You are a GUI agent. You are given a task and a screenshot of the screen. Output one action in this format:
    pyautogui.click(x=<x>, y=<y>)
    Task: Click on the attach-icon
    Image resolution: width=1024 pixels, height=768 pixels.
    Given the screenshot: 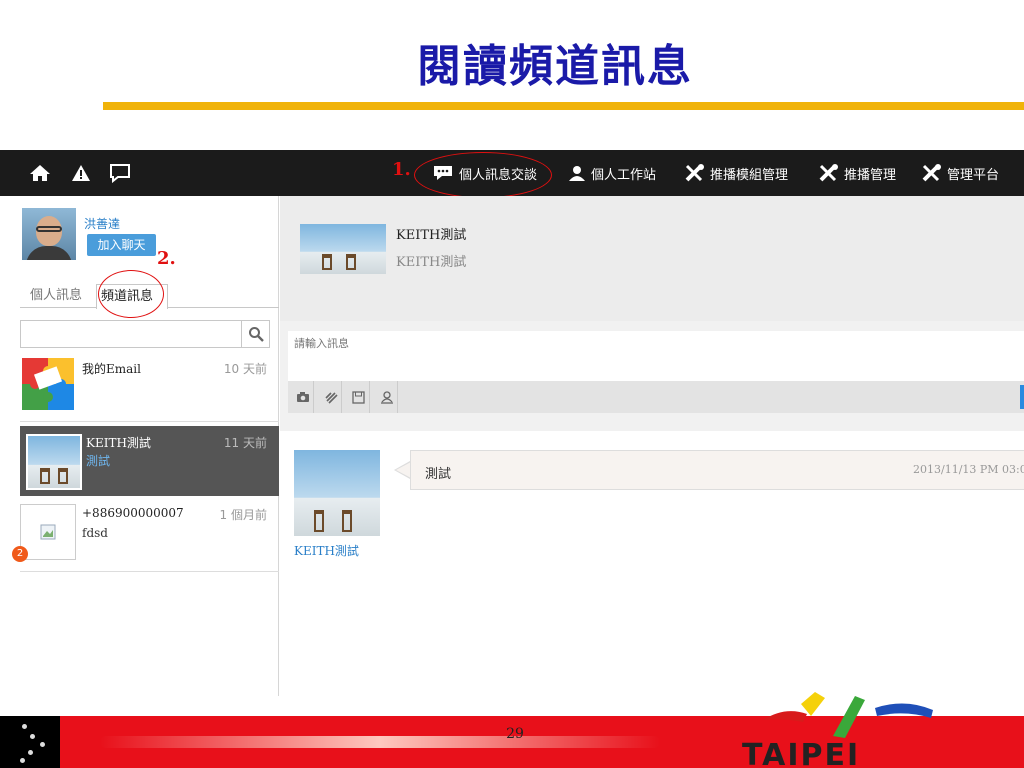 What is the action you would take?
    pyautogui.click(x=331, y=397)
    